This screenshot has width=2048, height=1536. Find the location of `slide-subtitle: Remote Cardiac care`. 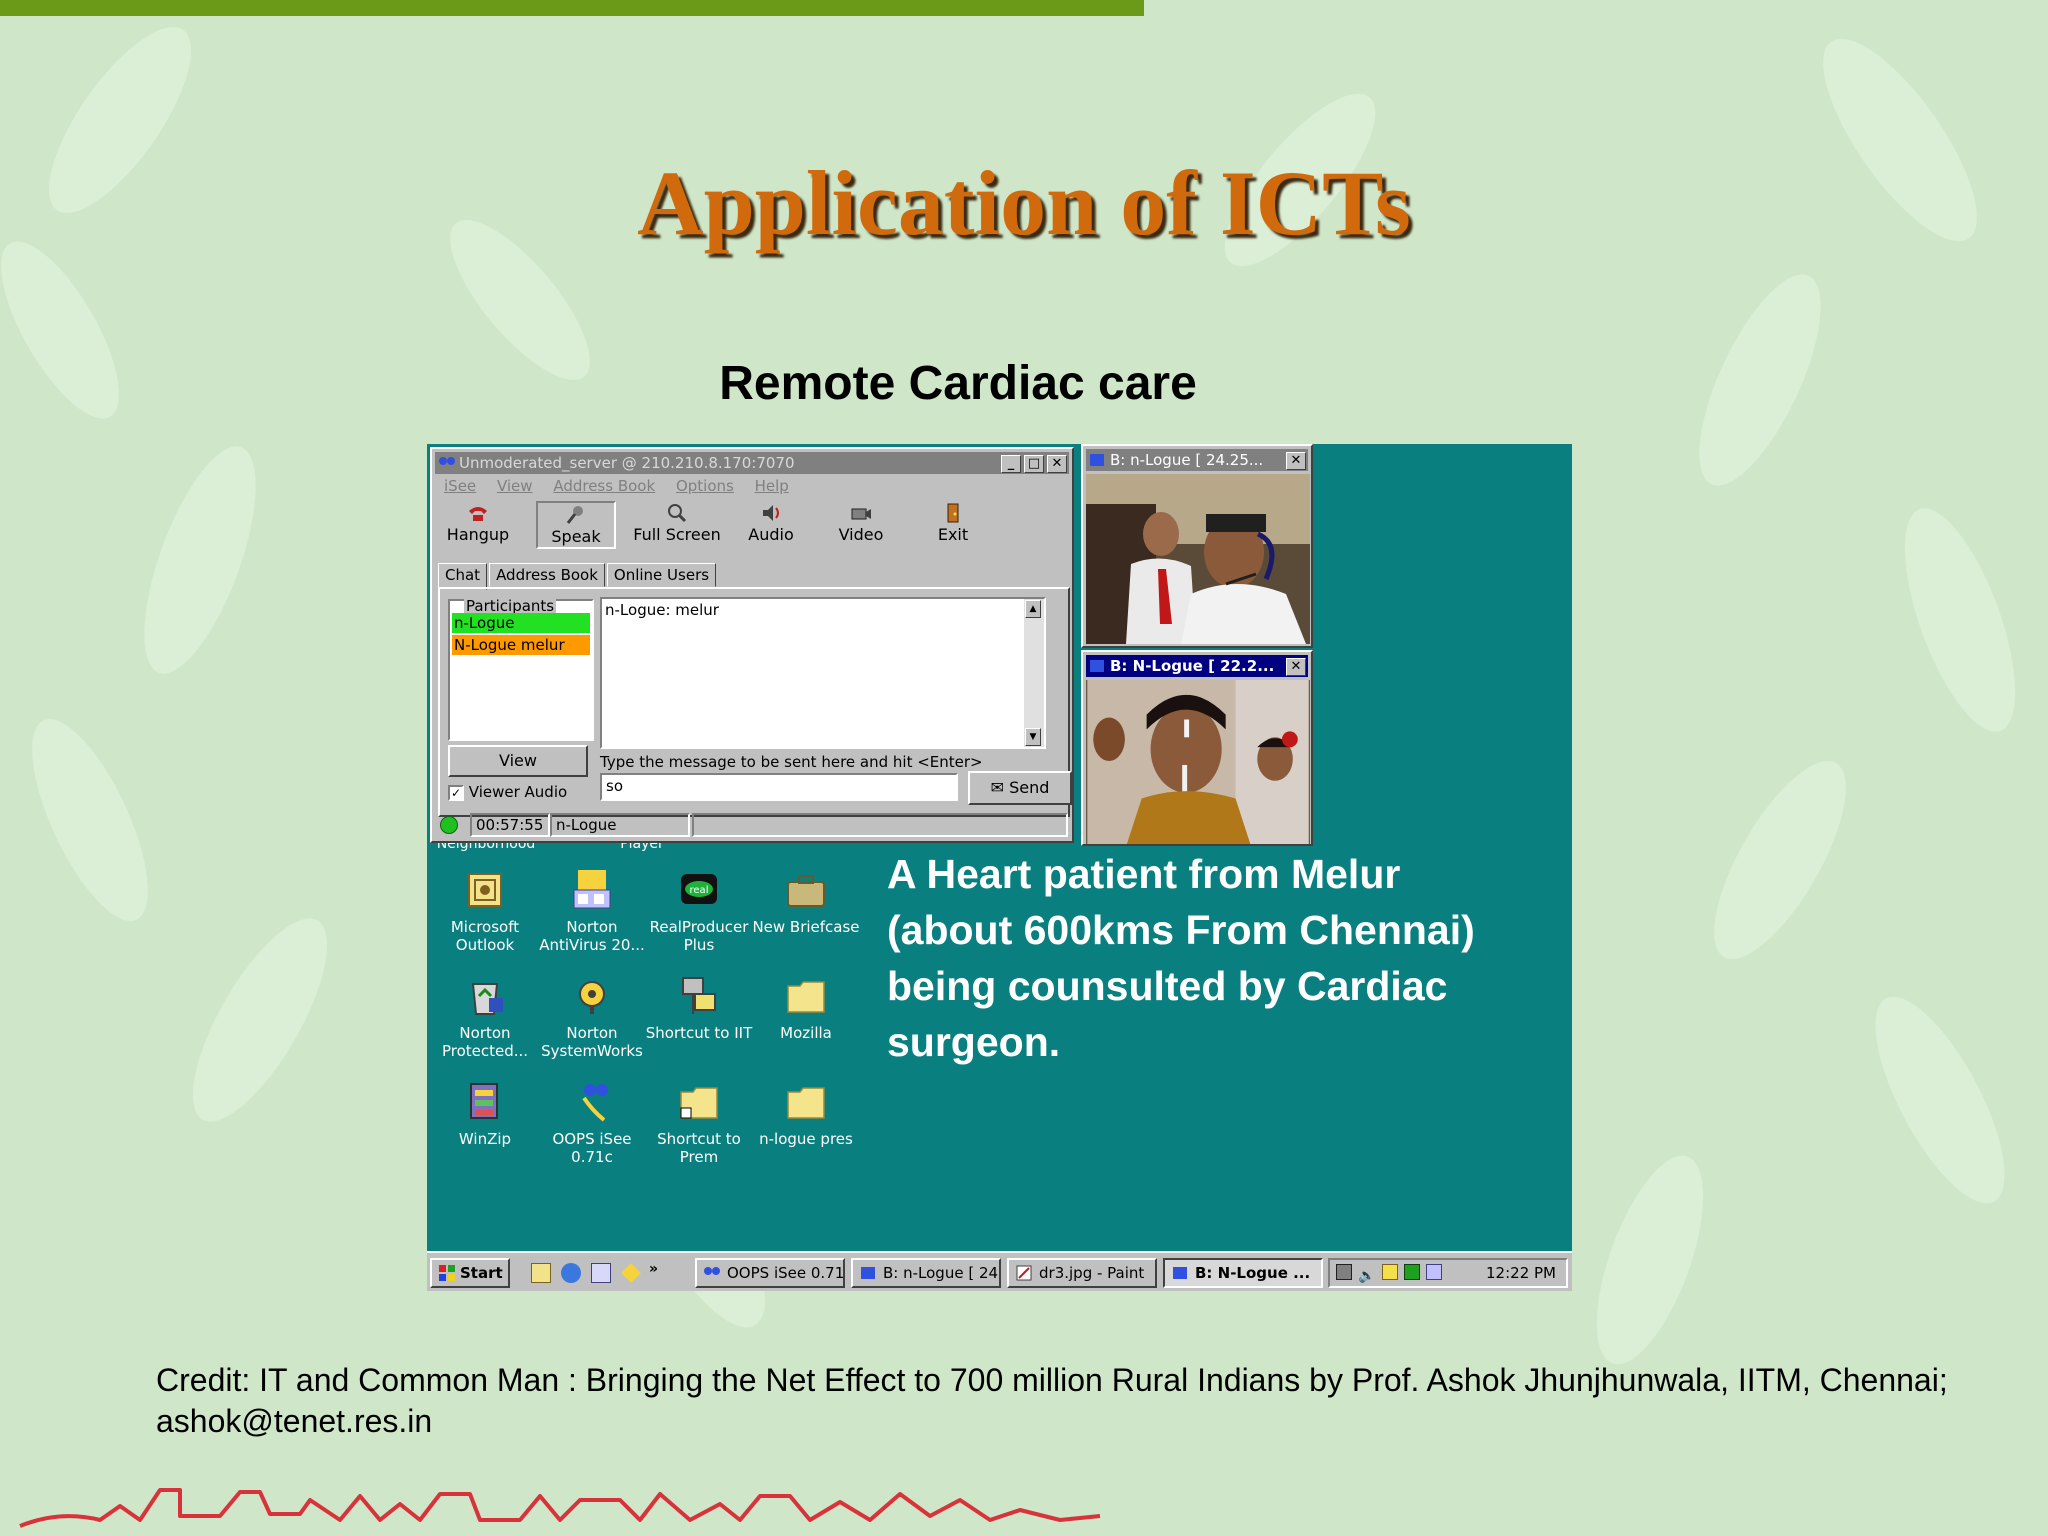

slide-subtitle: Remote Cardiac care is located at coordinates (958, 383).